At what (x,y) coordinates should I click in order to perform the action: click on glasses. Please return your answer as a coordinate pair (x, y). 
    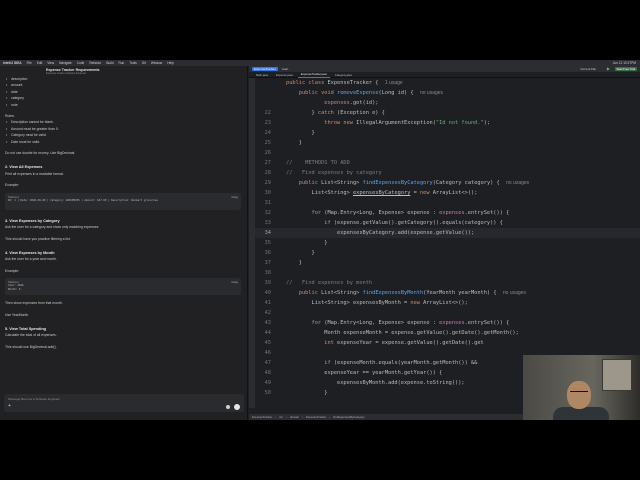
    Looking at the image, I should click on (579, 393).